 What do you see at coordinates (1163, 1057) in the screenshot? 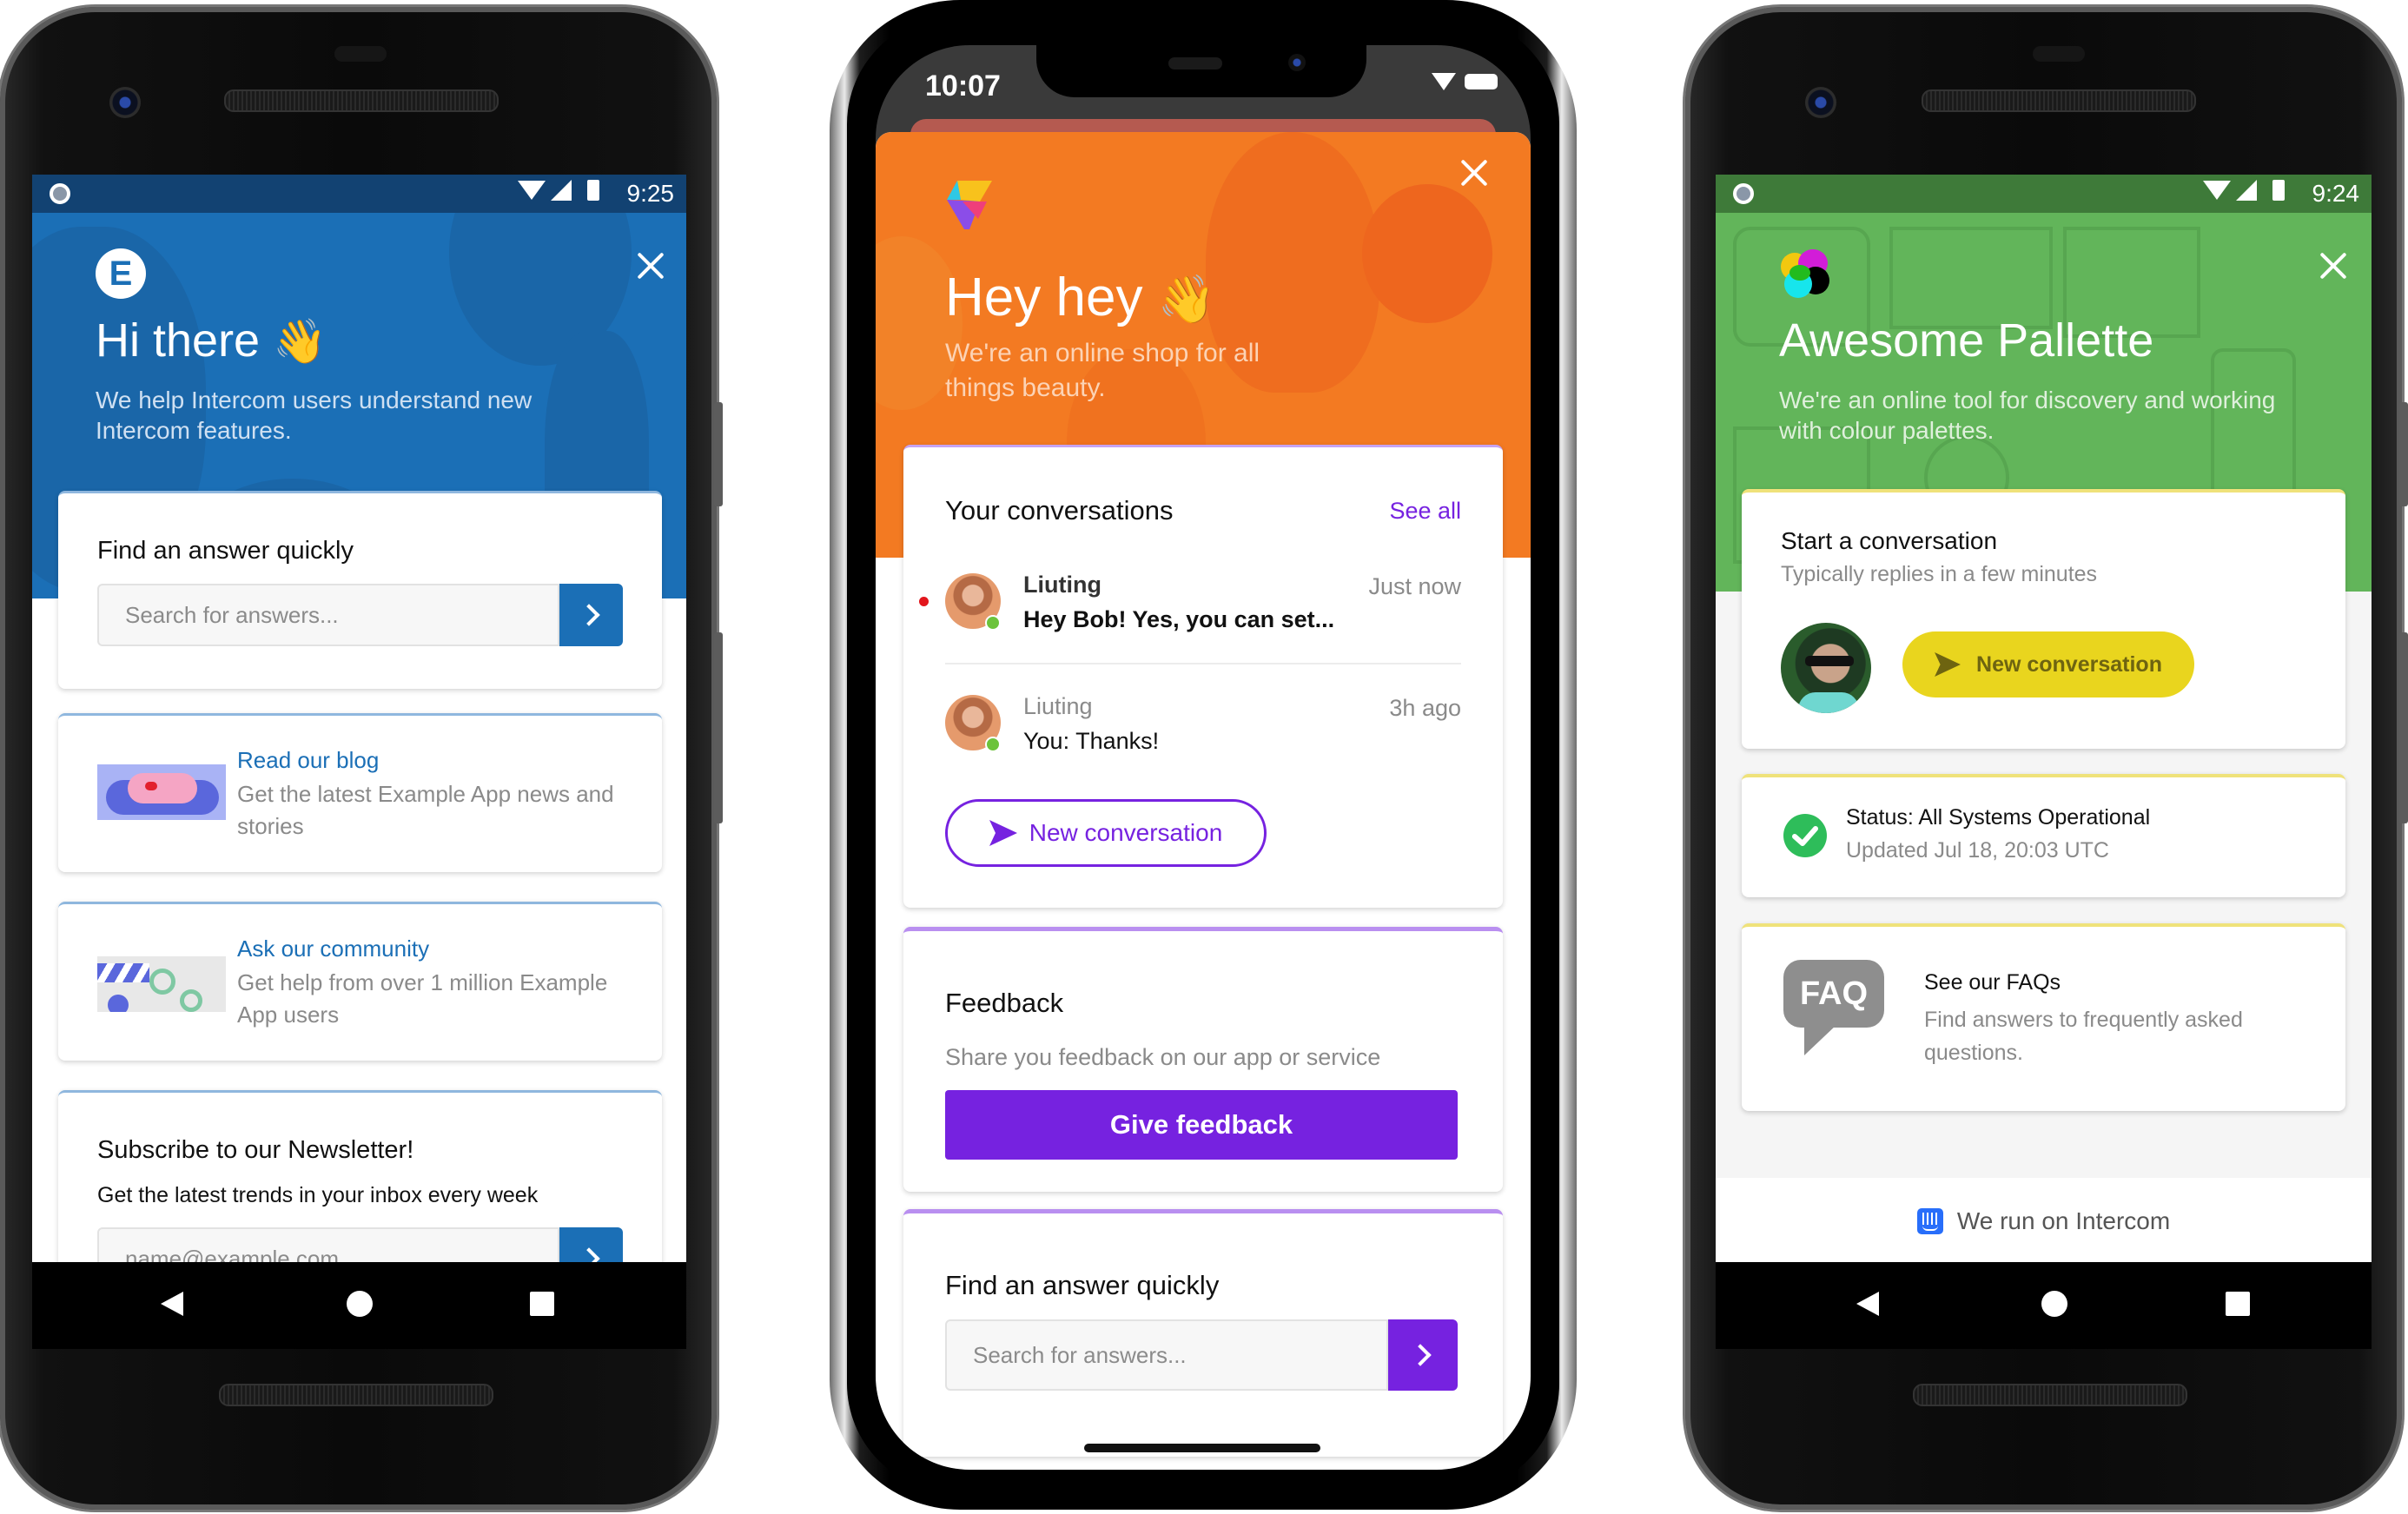
I see `feedback-description: Share you feedback on our app or service` at bounding box center [1163, 1057].